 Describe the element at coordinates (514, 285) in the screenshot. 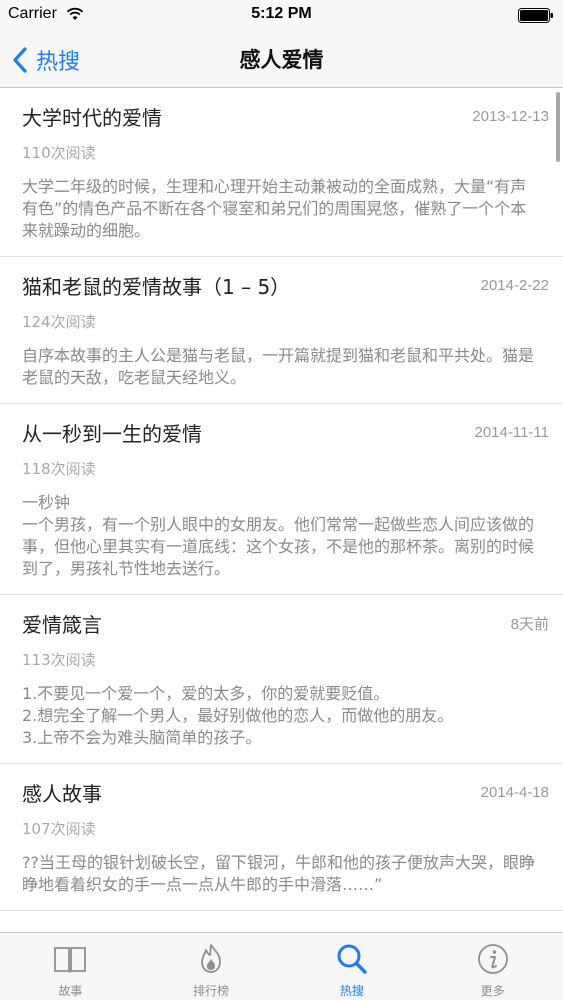

I see `article-date: 2014-2-22` at that location.